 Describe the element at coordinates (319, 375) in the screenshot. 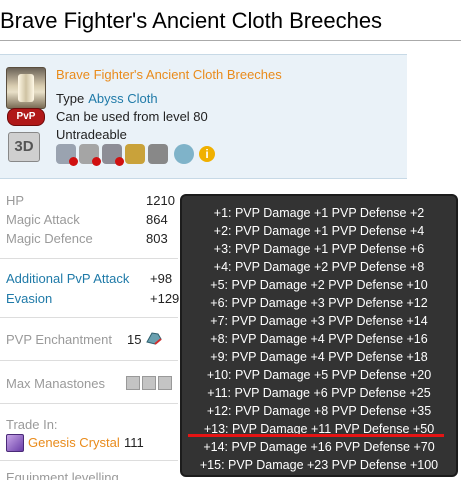

I see `tooltip-line: +10: PVP Damage +5 PVP Defense +20` at that location.